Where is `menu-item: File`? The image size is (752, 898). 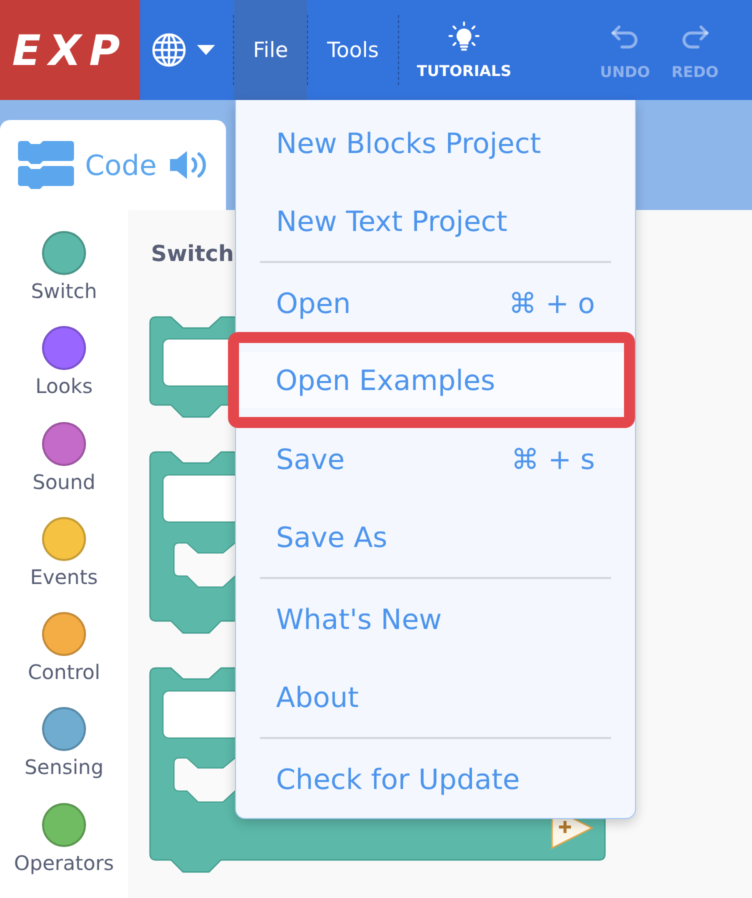
menu-item: File is located at coordinates (271, 50).